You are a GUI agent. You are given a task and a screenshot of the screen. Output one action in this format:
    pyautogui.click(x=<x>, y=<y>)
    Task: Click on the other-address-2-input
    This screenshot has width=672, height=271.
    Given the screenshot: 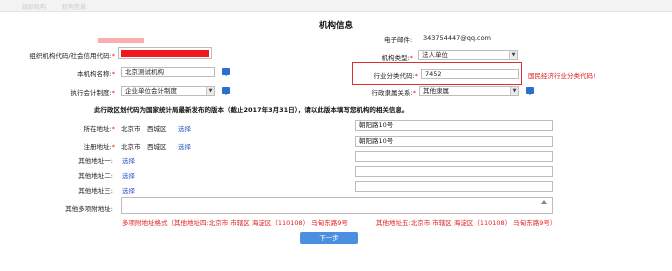 What is the action you would take?
    pyautogui.click(x=454, y=171)
    